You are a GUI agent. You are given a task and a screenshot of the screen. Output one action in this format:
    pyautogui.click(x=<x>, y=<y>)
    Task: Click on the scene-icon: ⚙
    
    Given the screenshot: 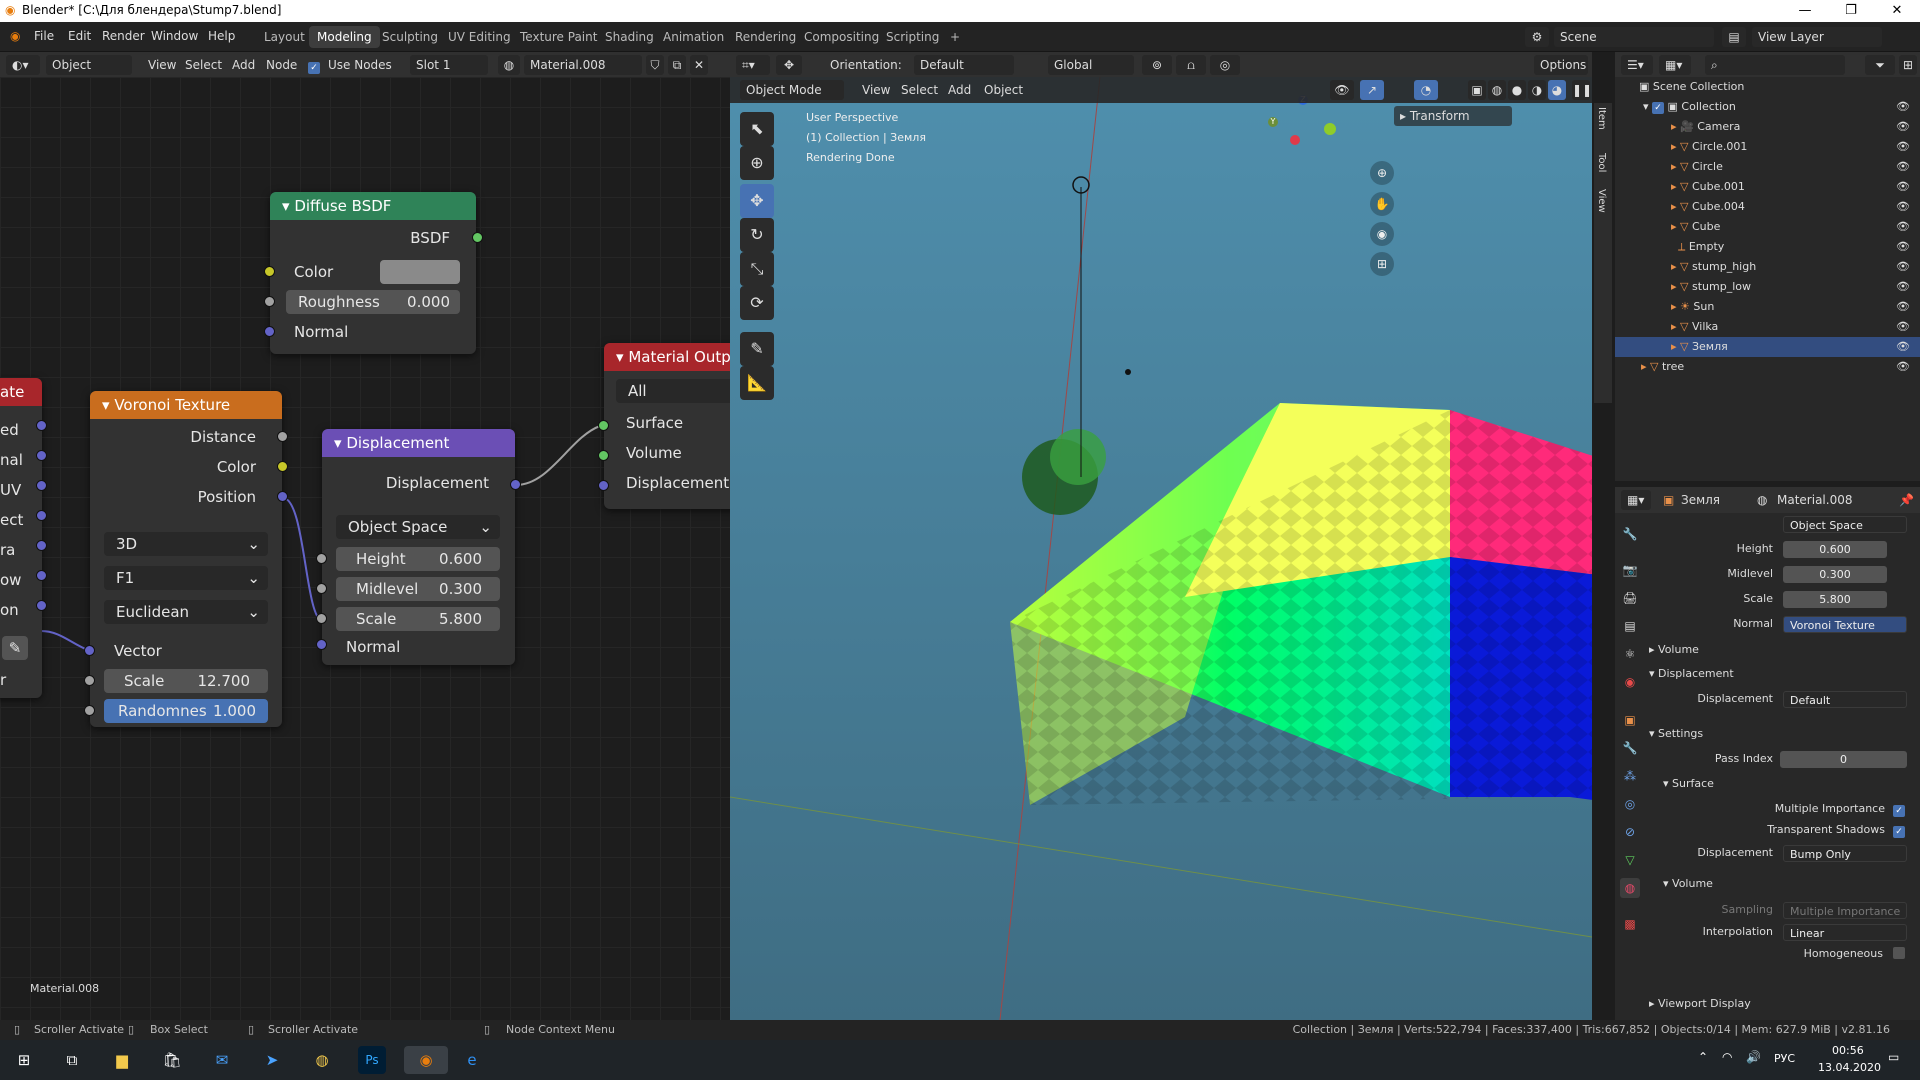 What is the action you would take?
    pyautogui.click(x=1537, y=37)
    